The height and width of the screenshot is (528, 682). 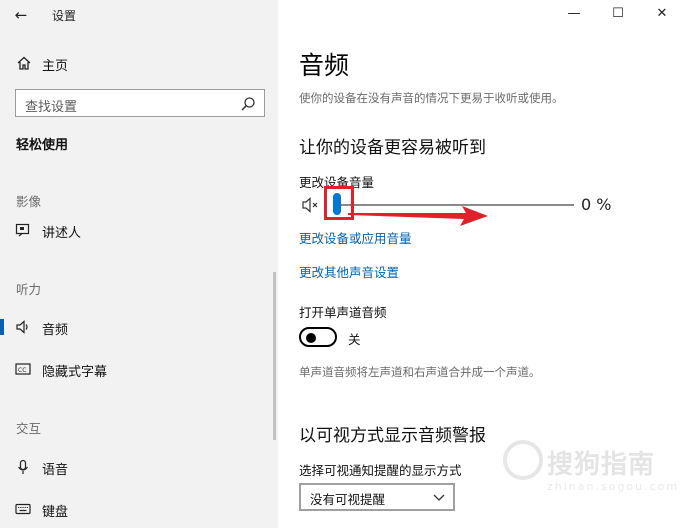 What do you see at coordinates (392, 148) in the screenshot?
I see `section-heading-hearable: 让你的设备更容易被听到` at bounding box center [392, 148].